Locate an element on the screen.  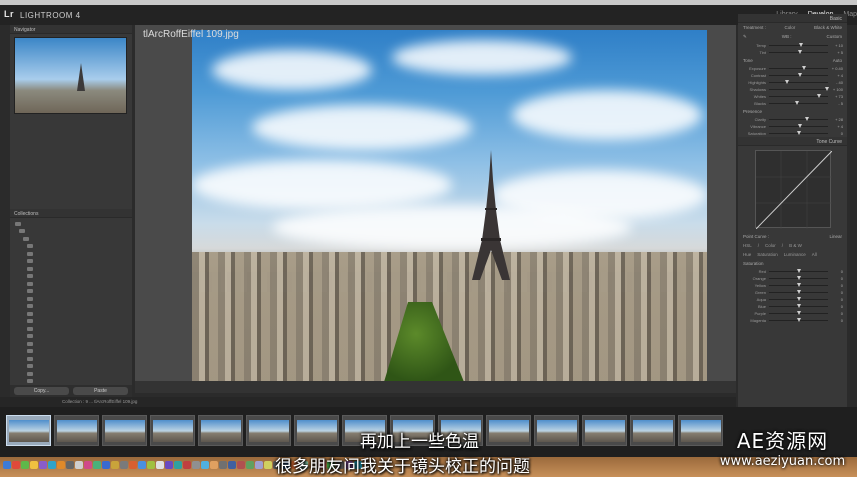
wb-value: Custom is located at coordinates (834, 37).